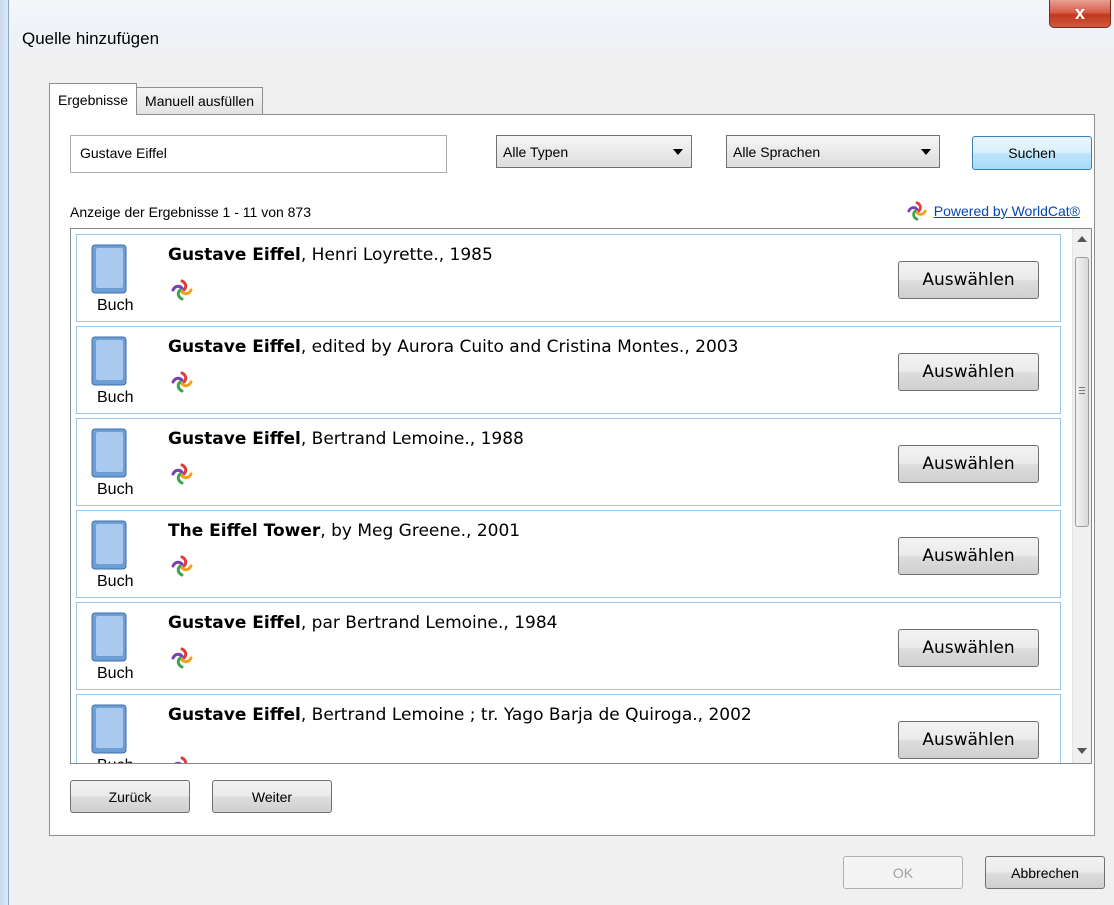  Describe the element at coordinates (396, 255) in the screenshot. I see `result-title-rest: , Henri Loyrette., 1985` at that location.